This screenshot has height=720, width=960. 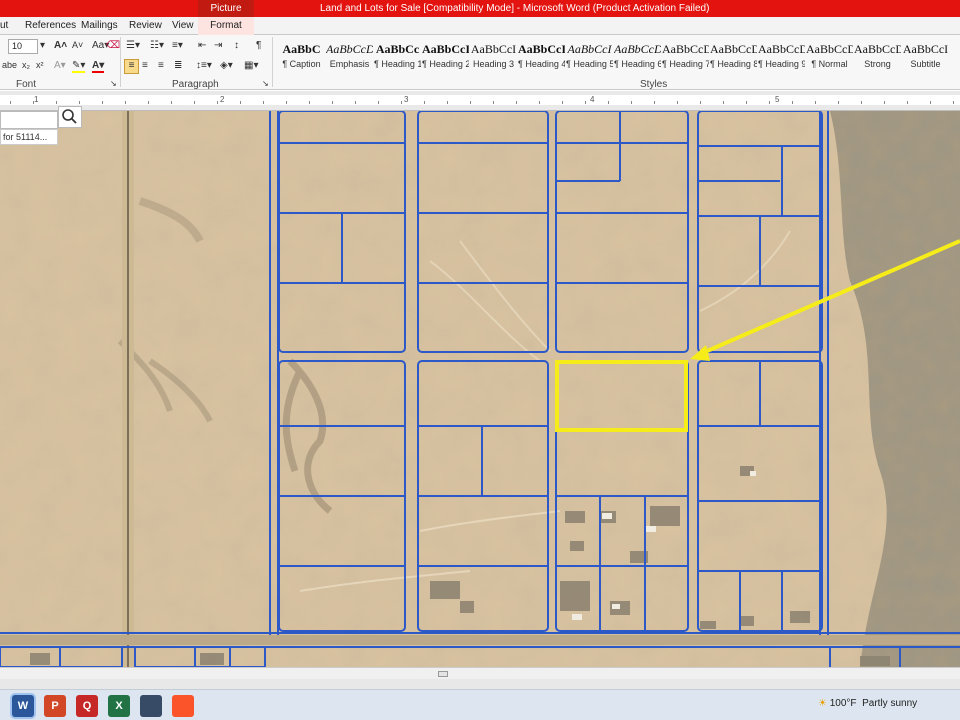 What do you see at coordinates (925, 57) in the screenshot?
I see `style-gallery-item: AaBbCcI Subtitle` at bounding box center [925, 57].